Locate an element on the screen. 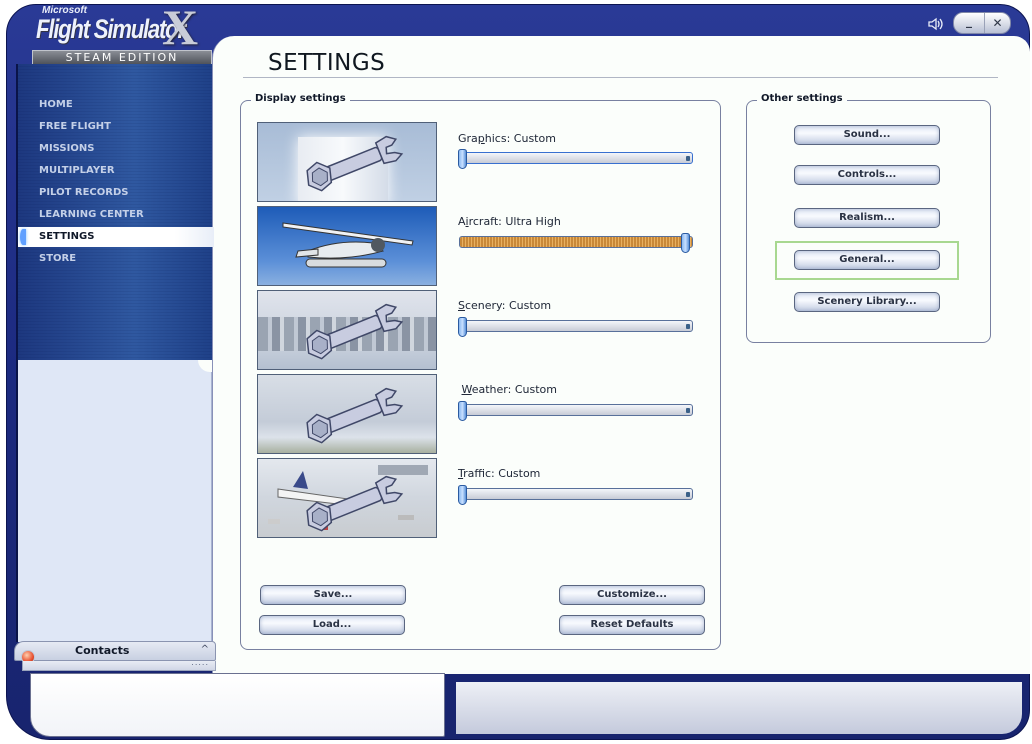  bottom-right-panel is located at coordinates (739, 708).